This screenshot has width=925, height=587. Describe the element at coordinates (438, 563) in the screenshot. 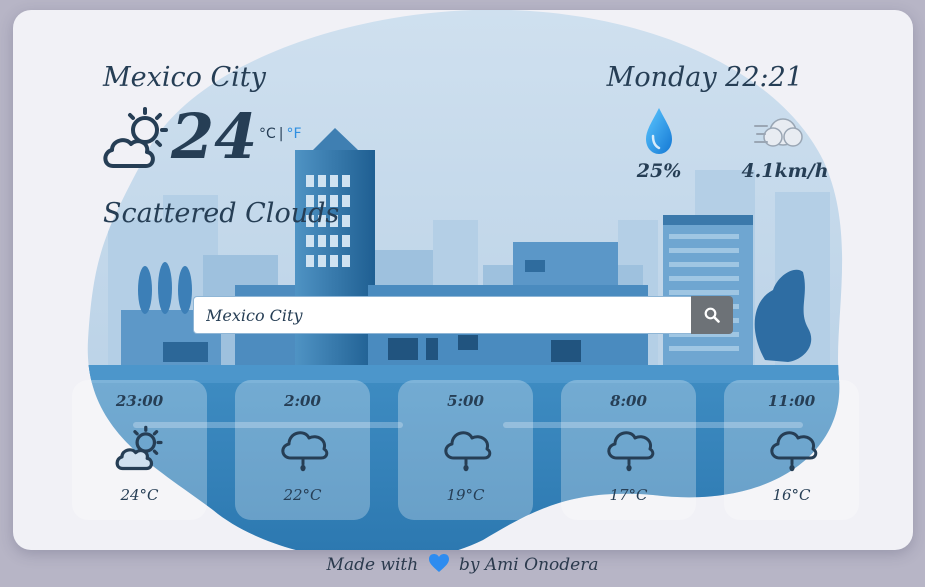

I see `blue-heart-icon` at that location.